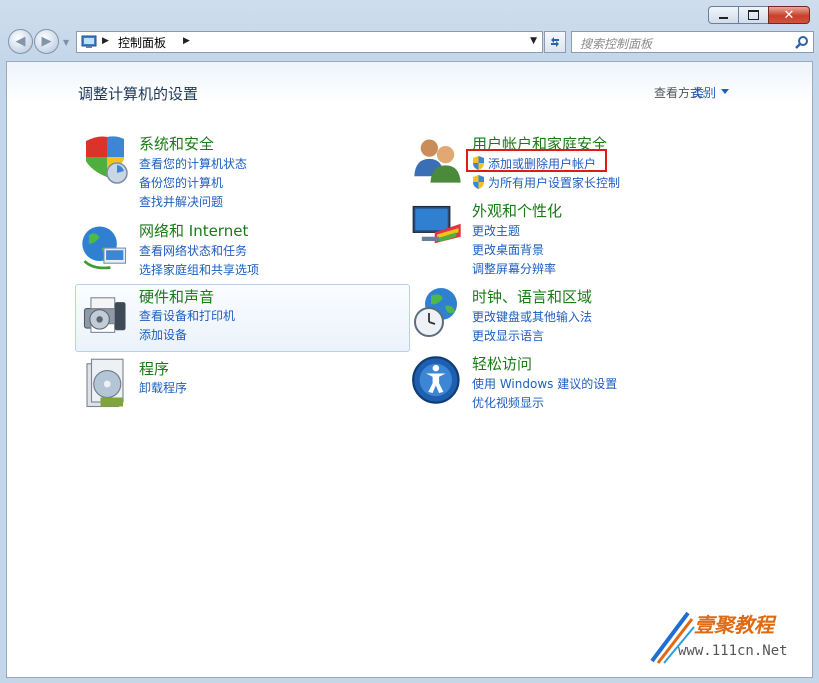 Image resolution: width=819 pixels, height=683 pixels. I want to click on minimize-icon, so click(723, 18).